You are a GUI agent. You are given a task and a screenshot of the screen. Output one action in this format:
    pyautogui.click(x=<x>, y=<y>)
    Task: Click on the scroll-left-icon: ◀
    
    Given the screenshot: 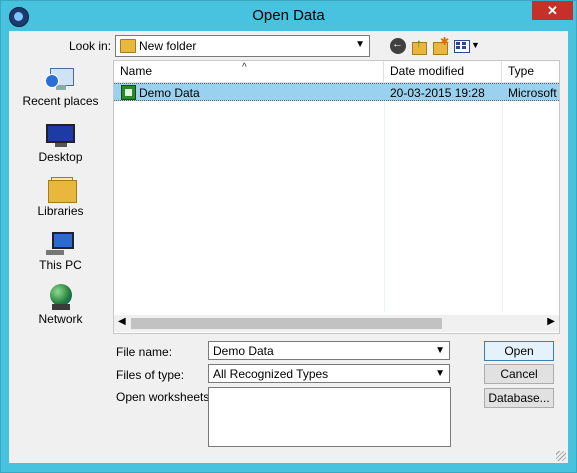 What is the action you would take?
    pyautogui.click(x=122, y=321)
    